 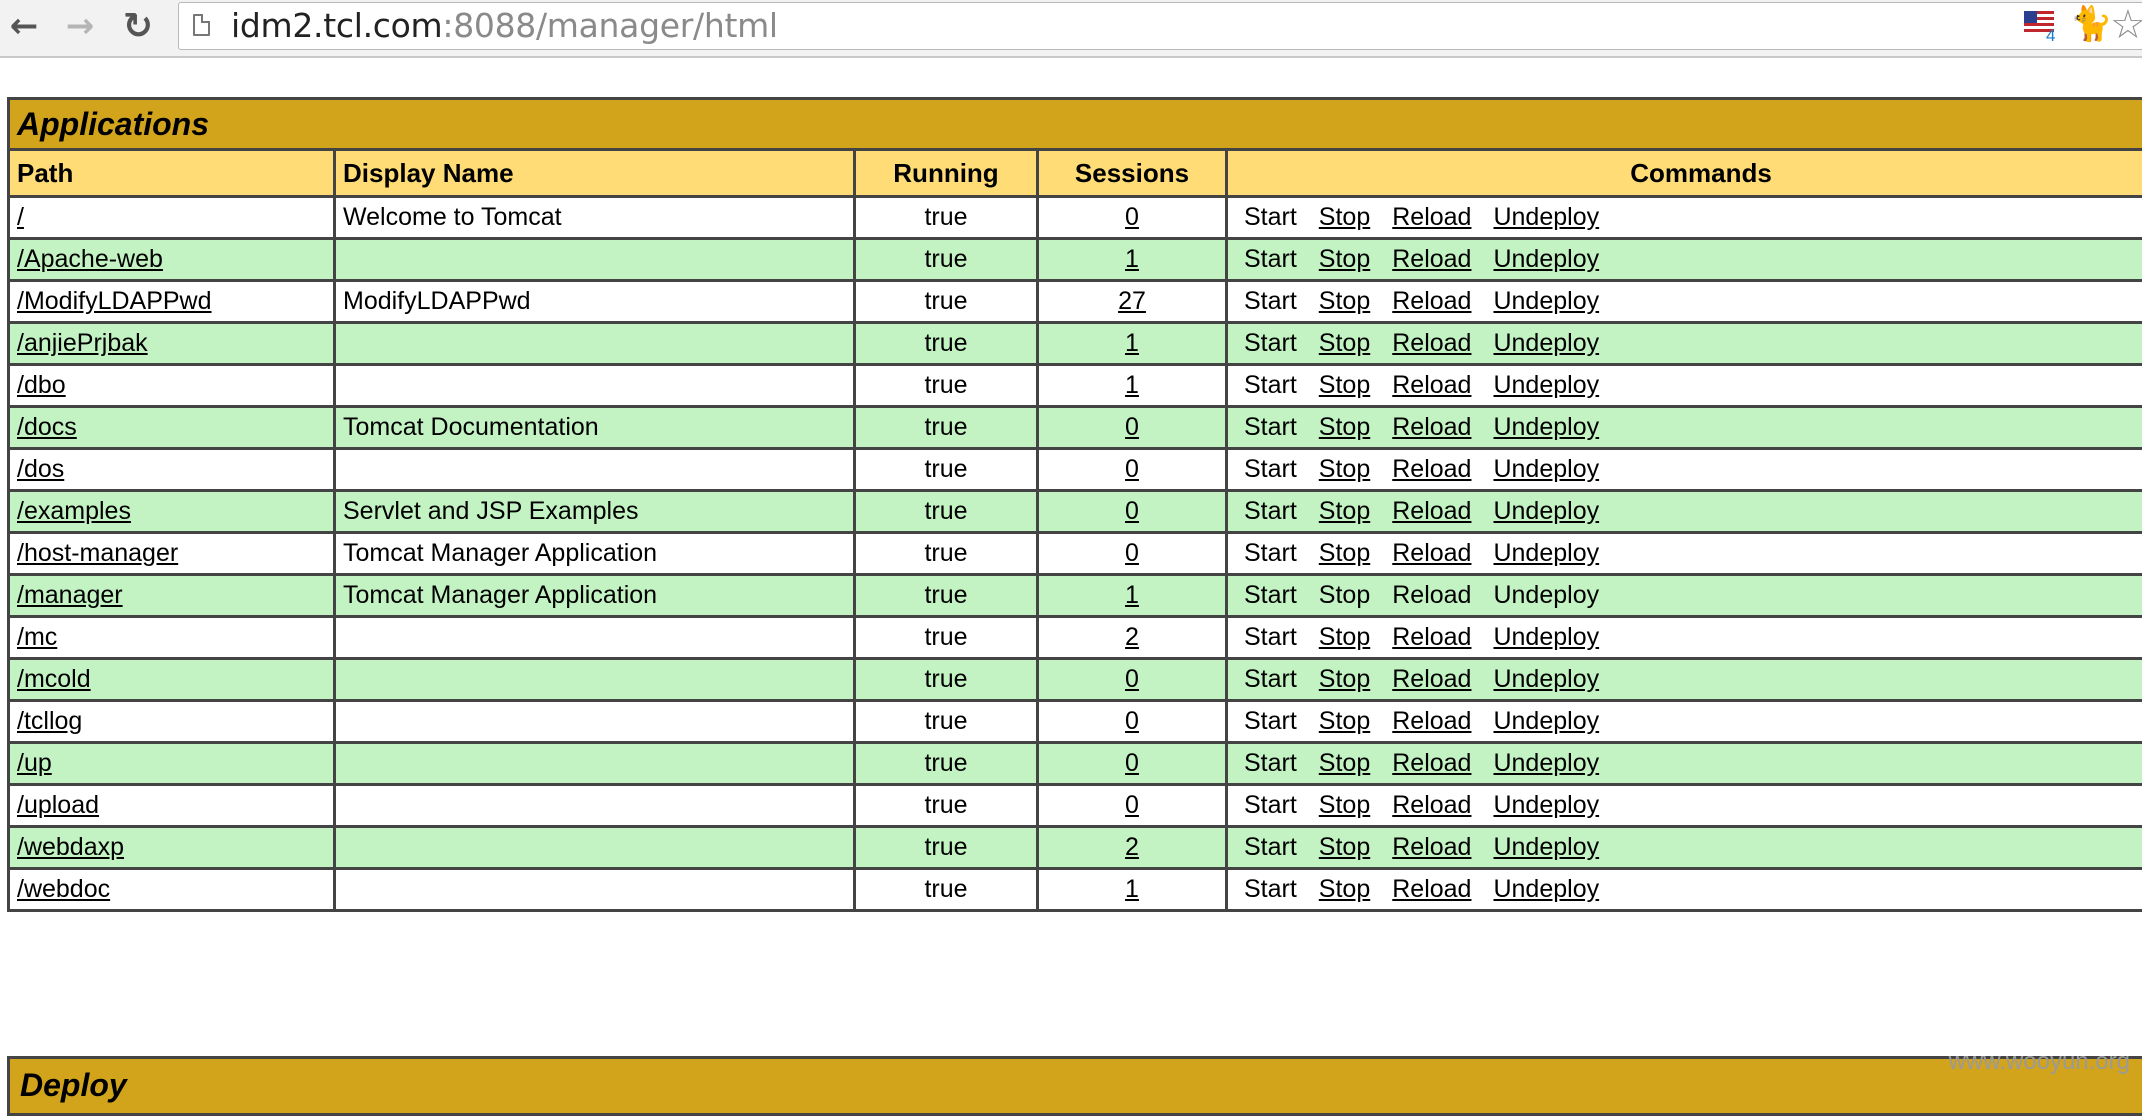 I want to click on path-link: /mcold, so click(x=54, y=679).